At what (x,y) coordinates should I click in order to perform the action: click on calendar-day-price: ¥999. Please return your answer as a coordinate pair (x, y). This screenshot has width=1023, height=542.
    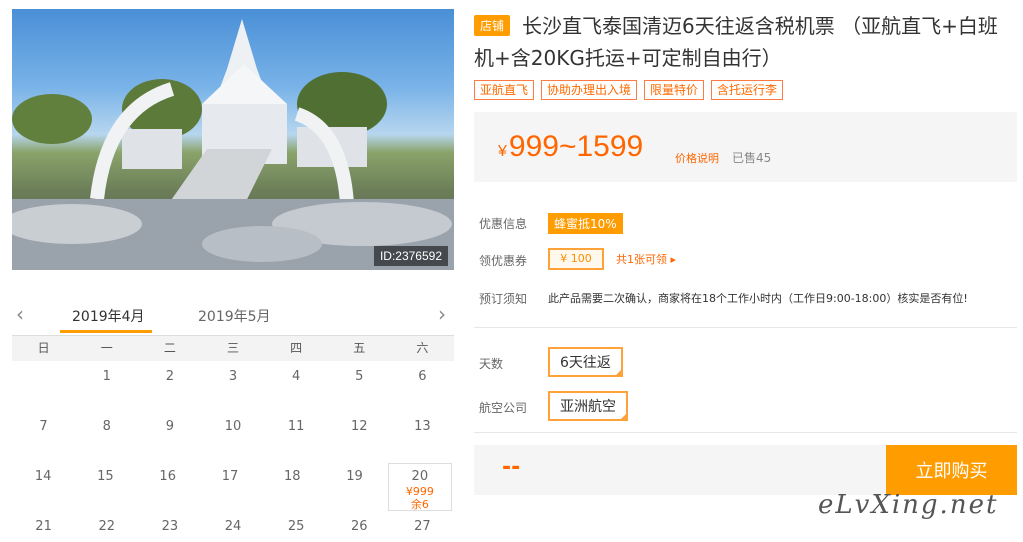
    Looking at the image, I should click on (419, 491).